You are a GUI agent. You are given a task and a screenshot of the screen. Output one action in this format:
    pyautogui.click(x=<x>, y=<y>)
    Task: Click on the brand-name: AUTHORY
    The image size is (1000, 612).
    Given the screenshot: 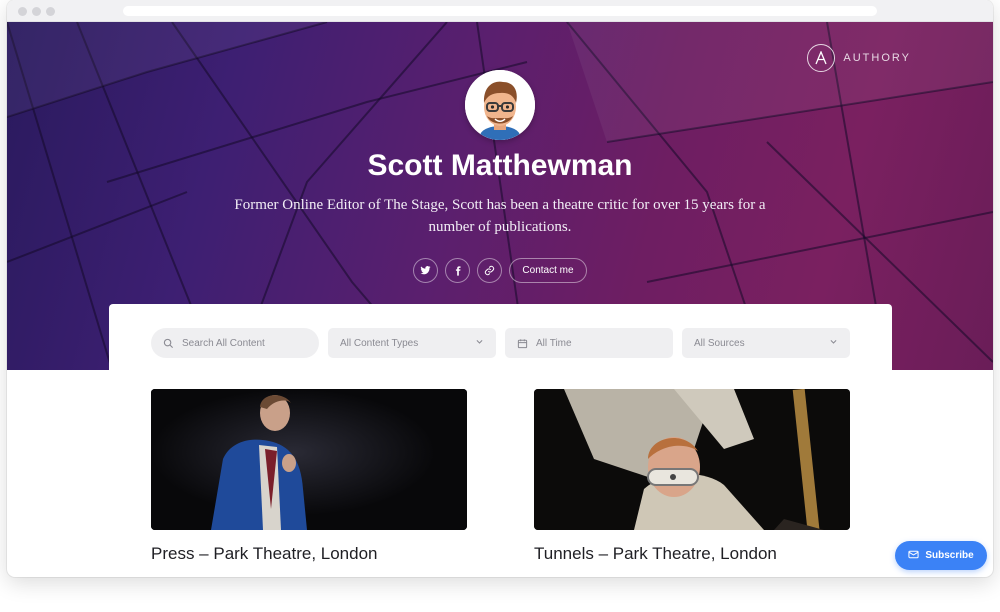 What is the action you would take?
    pyautogui.click(x=877, y=58)
    